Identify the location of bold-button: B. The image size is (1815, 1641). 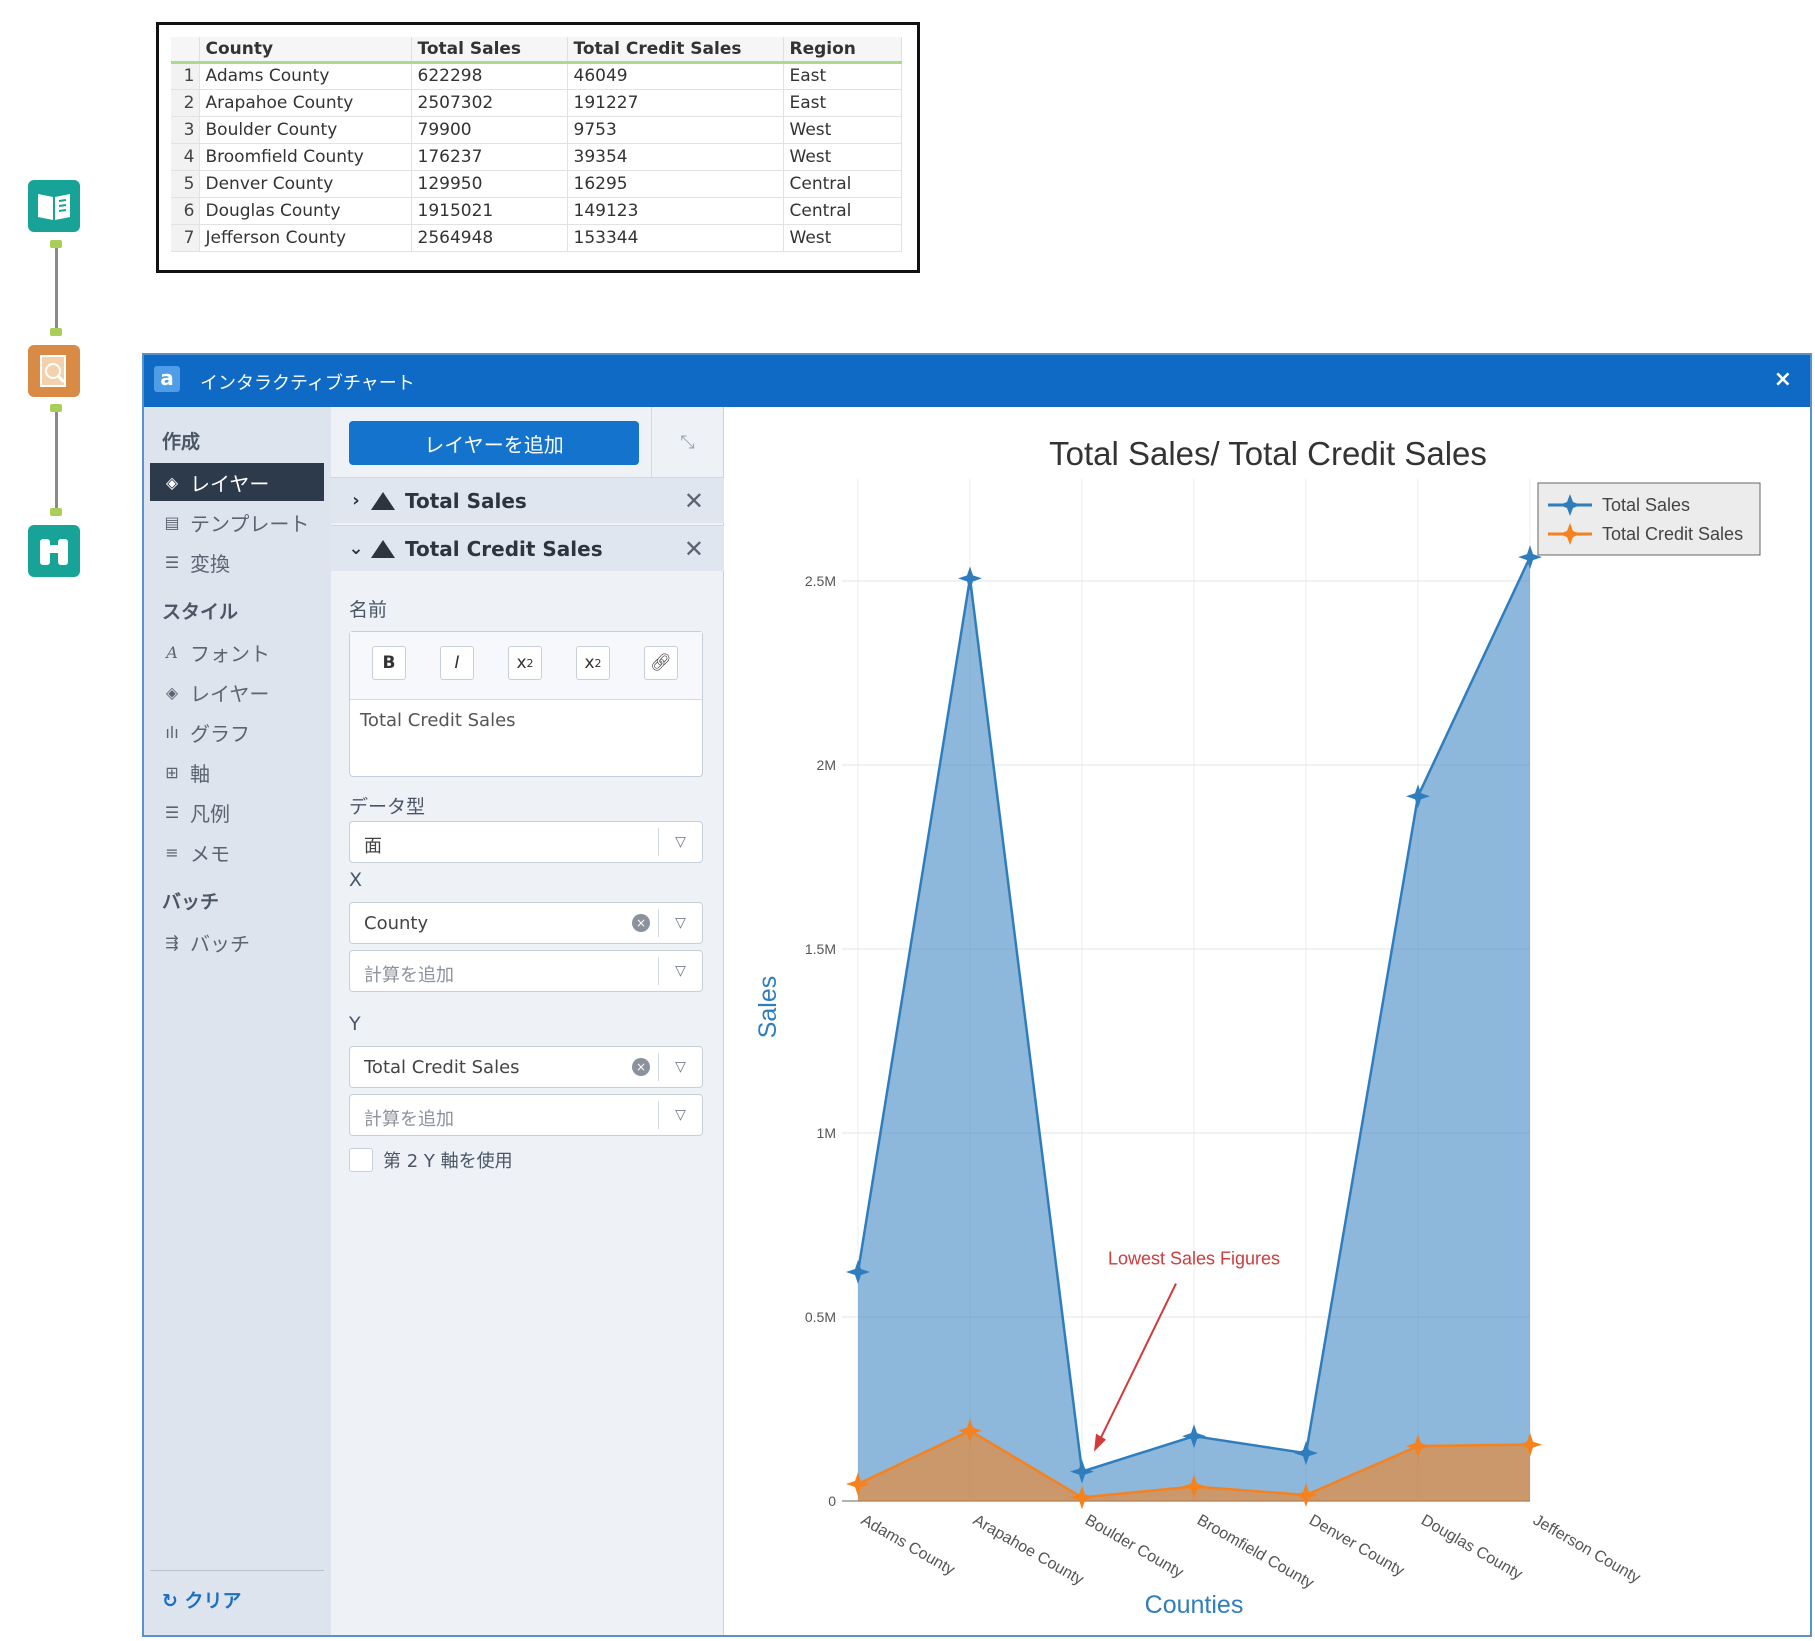
(389, 663).